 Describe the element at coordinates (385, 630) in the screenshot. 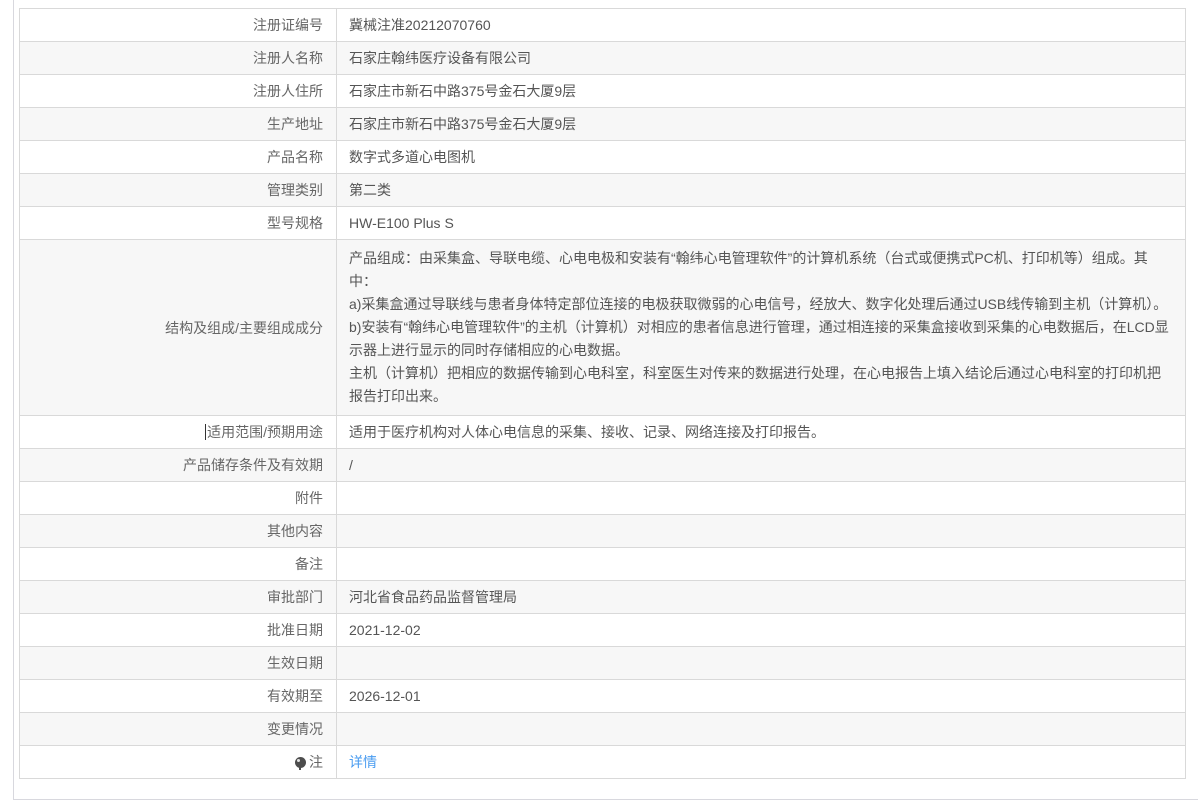

I see `row-value-text: 2021-12-02` at that location.